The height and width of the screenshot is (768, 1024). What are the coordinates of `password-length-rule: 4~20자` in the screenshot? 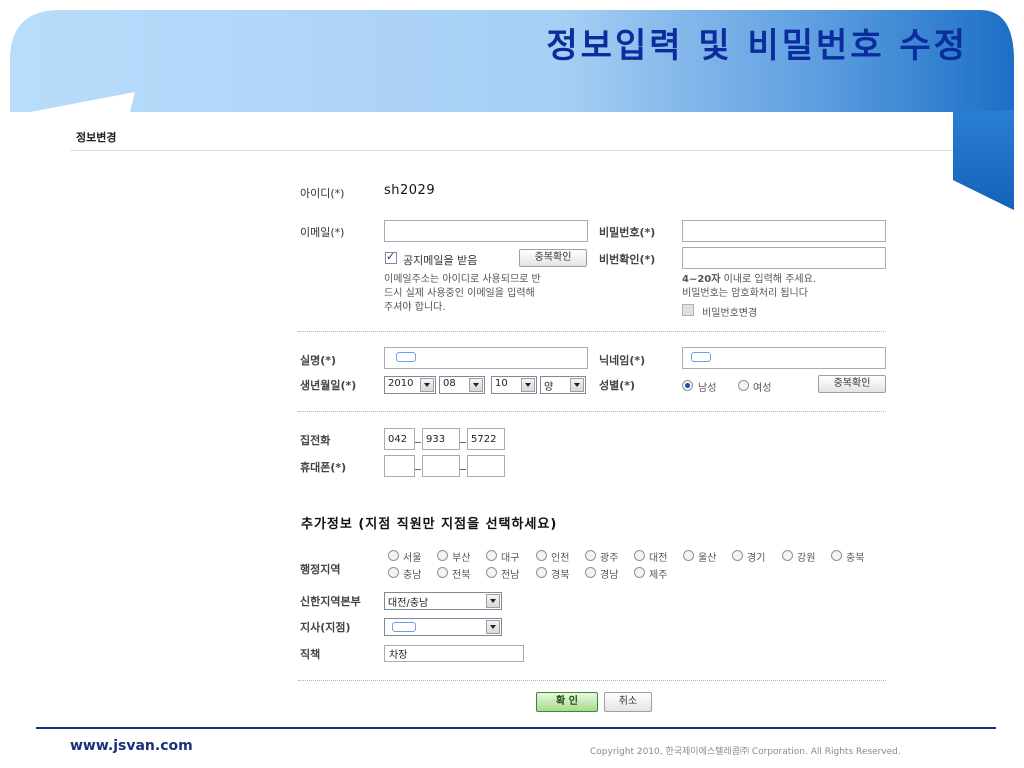 It's located at (701, 279).